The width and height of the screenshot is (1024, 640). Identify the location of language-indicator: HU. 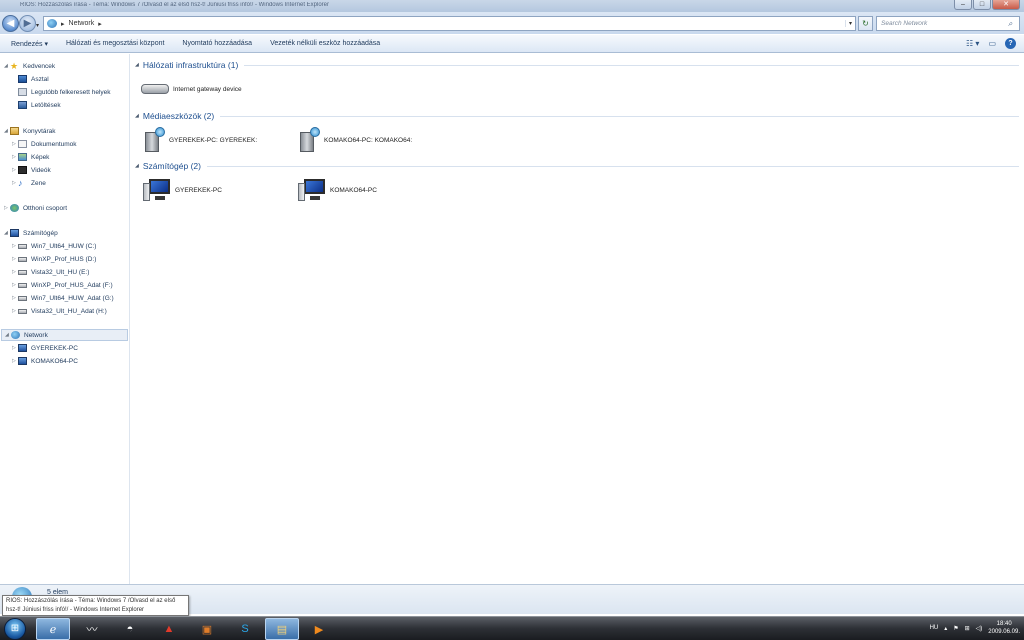
(934, 628).